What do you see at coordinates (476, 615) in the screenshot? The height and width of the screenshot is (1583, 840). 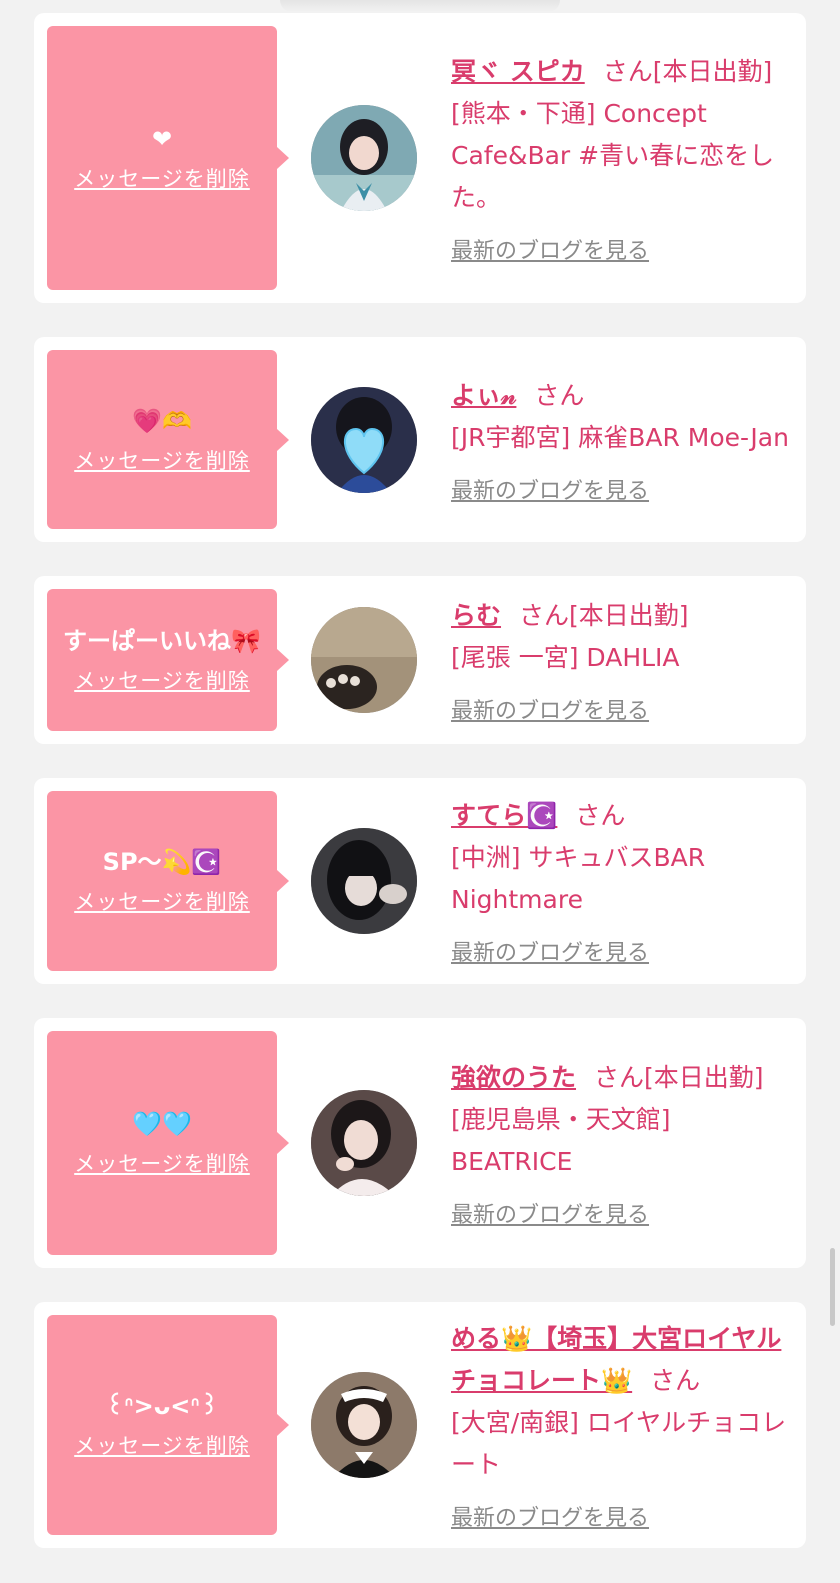 I see `cast-name-link: らむ` at bounding box center [476, 615].